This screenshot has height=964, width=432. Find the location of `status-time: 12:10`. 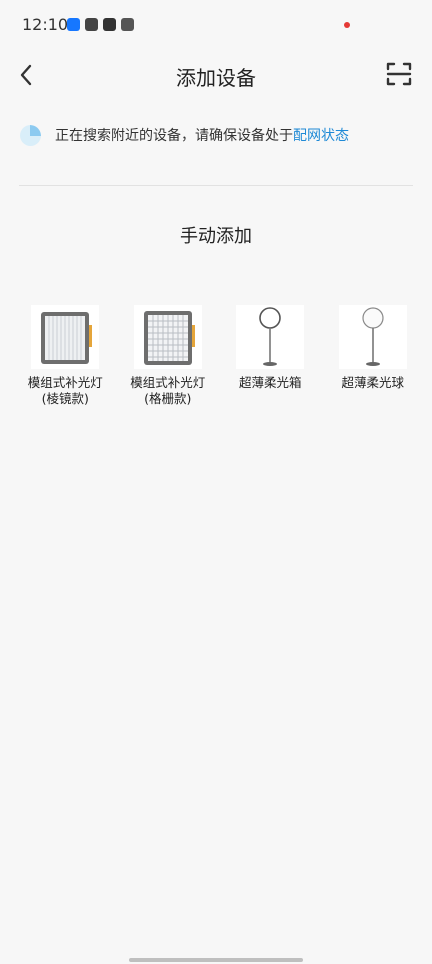

status-time: 12:10 is located at coordinates (45, 24).